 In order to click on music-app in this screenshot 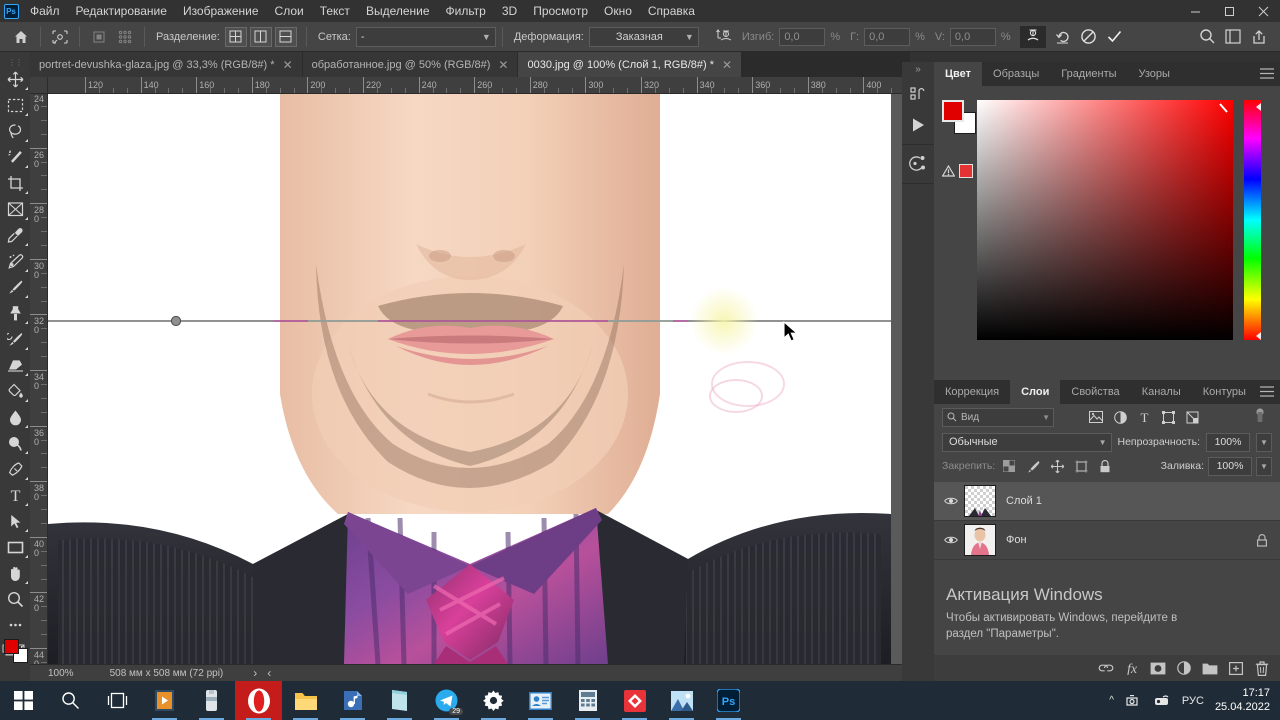, I will do `click(352, 700)`.